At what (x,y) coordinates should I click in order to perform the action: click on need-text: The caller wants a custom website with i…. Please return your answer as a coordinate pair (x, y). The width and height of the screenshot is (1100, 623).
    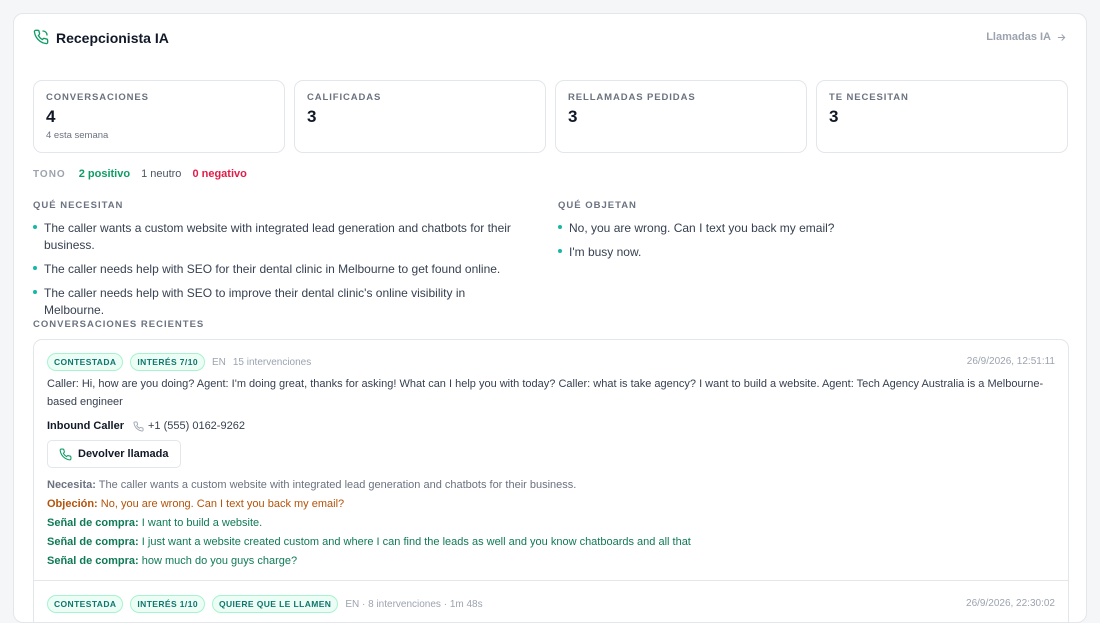
    Looking at the image, I should click on (337, 485).